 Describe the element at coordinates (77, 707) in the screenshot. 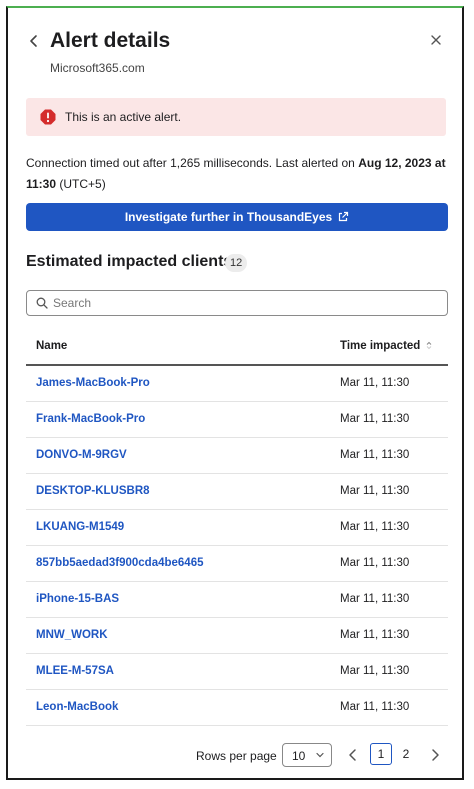

I see `client-name-link: Leon-MacBook` at that location.